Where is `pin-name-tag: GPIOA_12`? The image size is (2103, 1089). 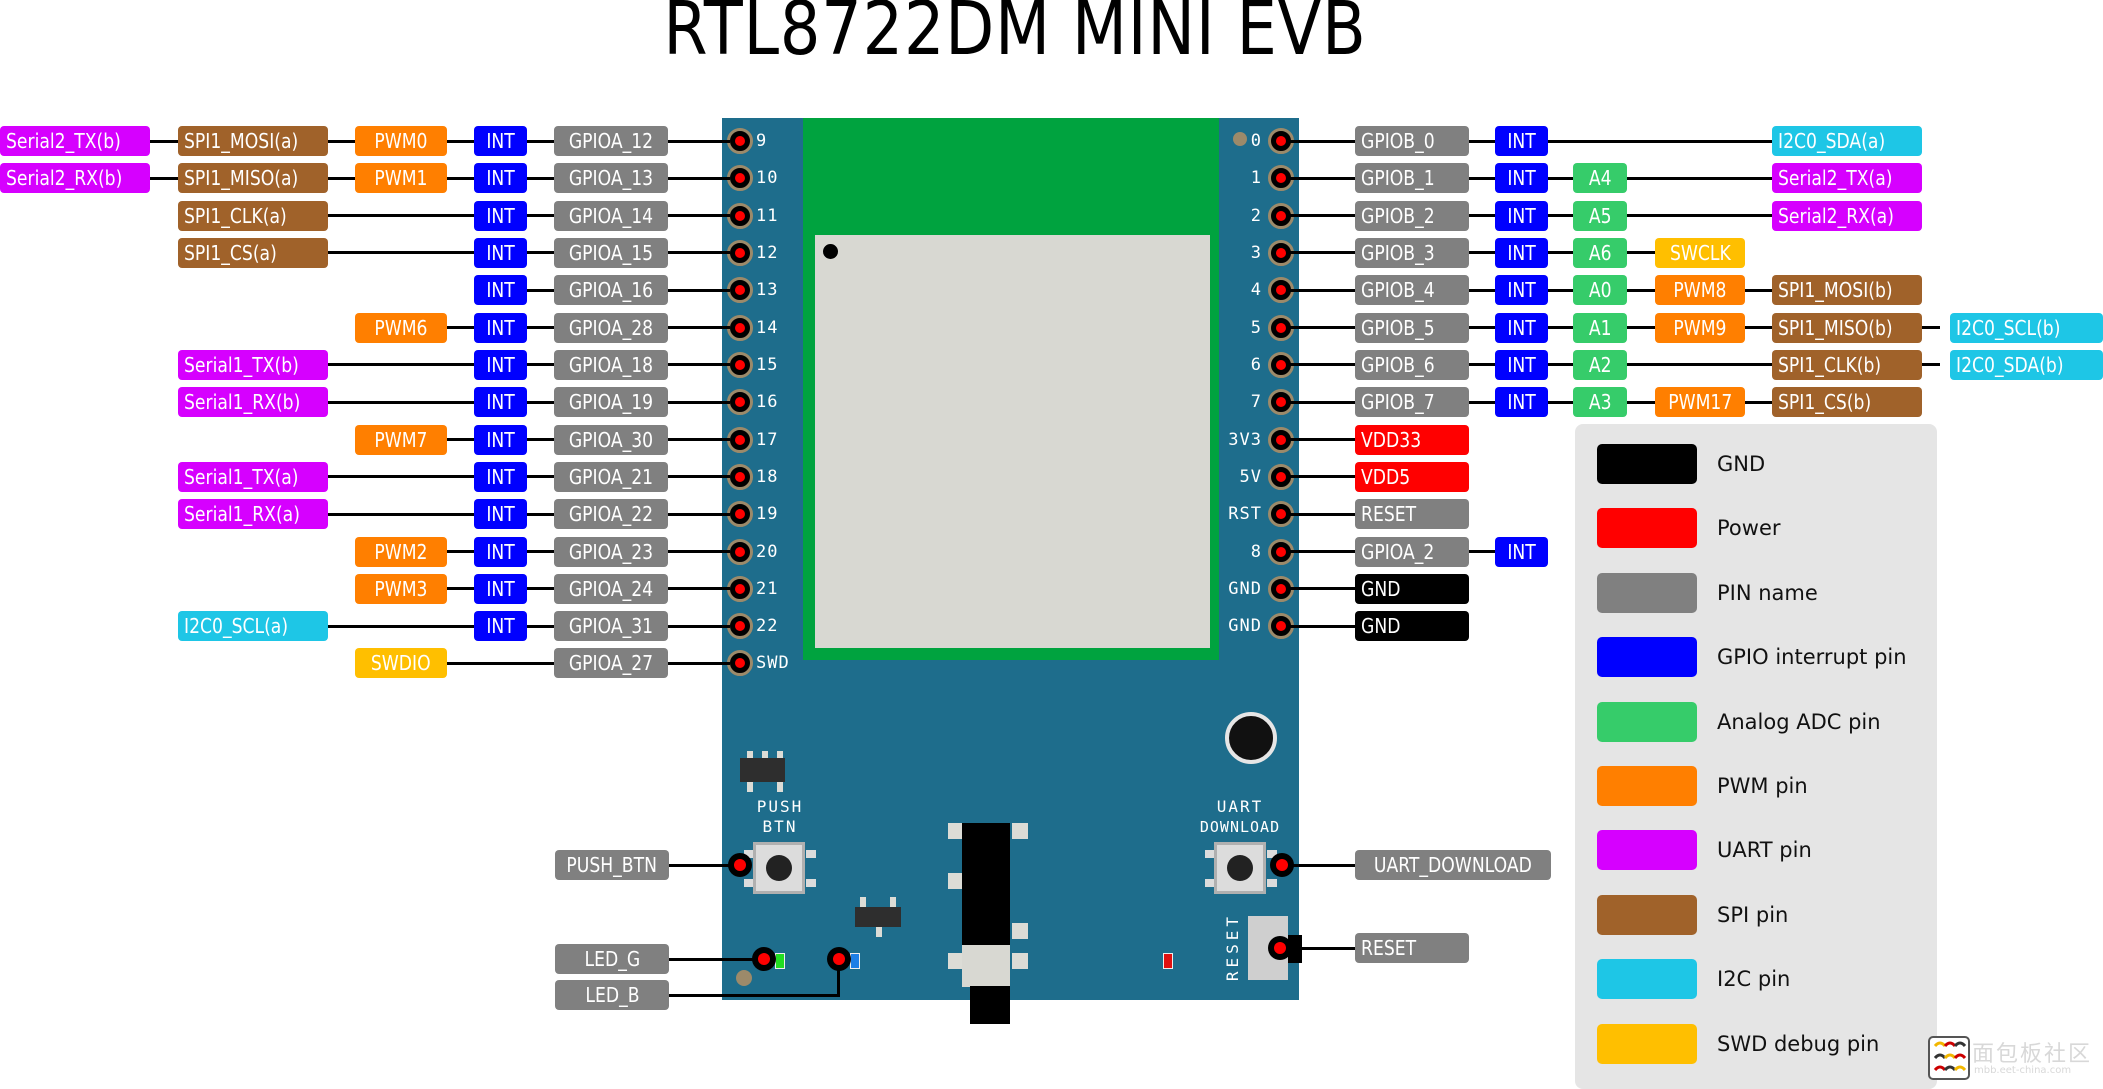 pin-name-tag: GPIOA_12 is located at coordinates (611, 141).